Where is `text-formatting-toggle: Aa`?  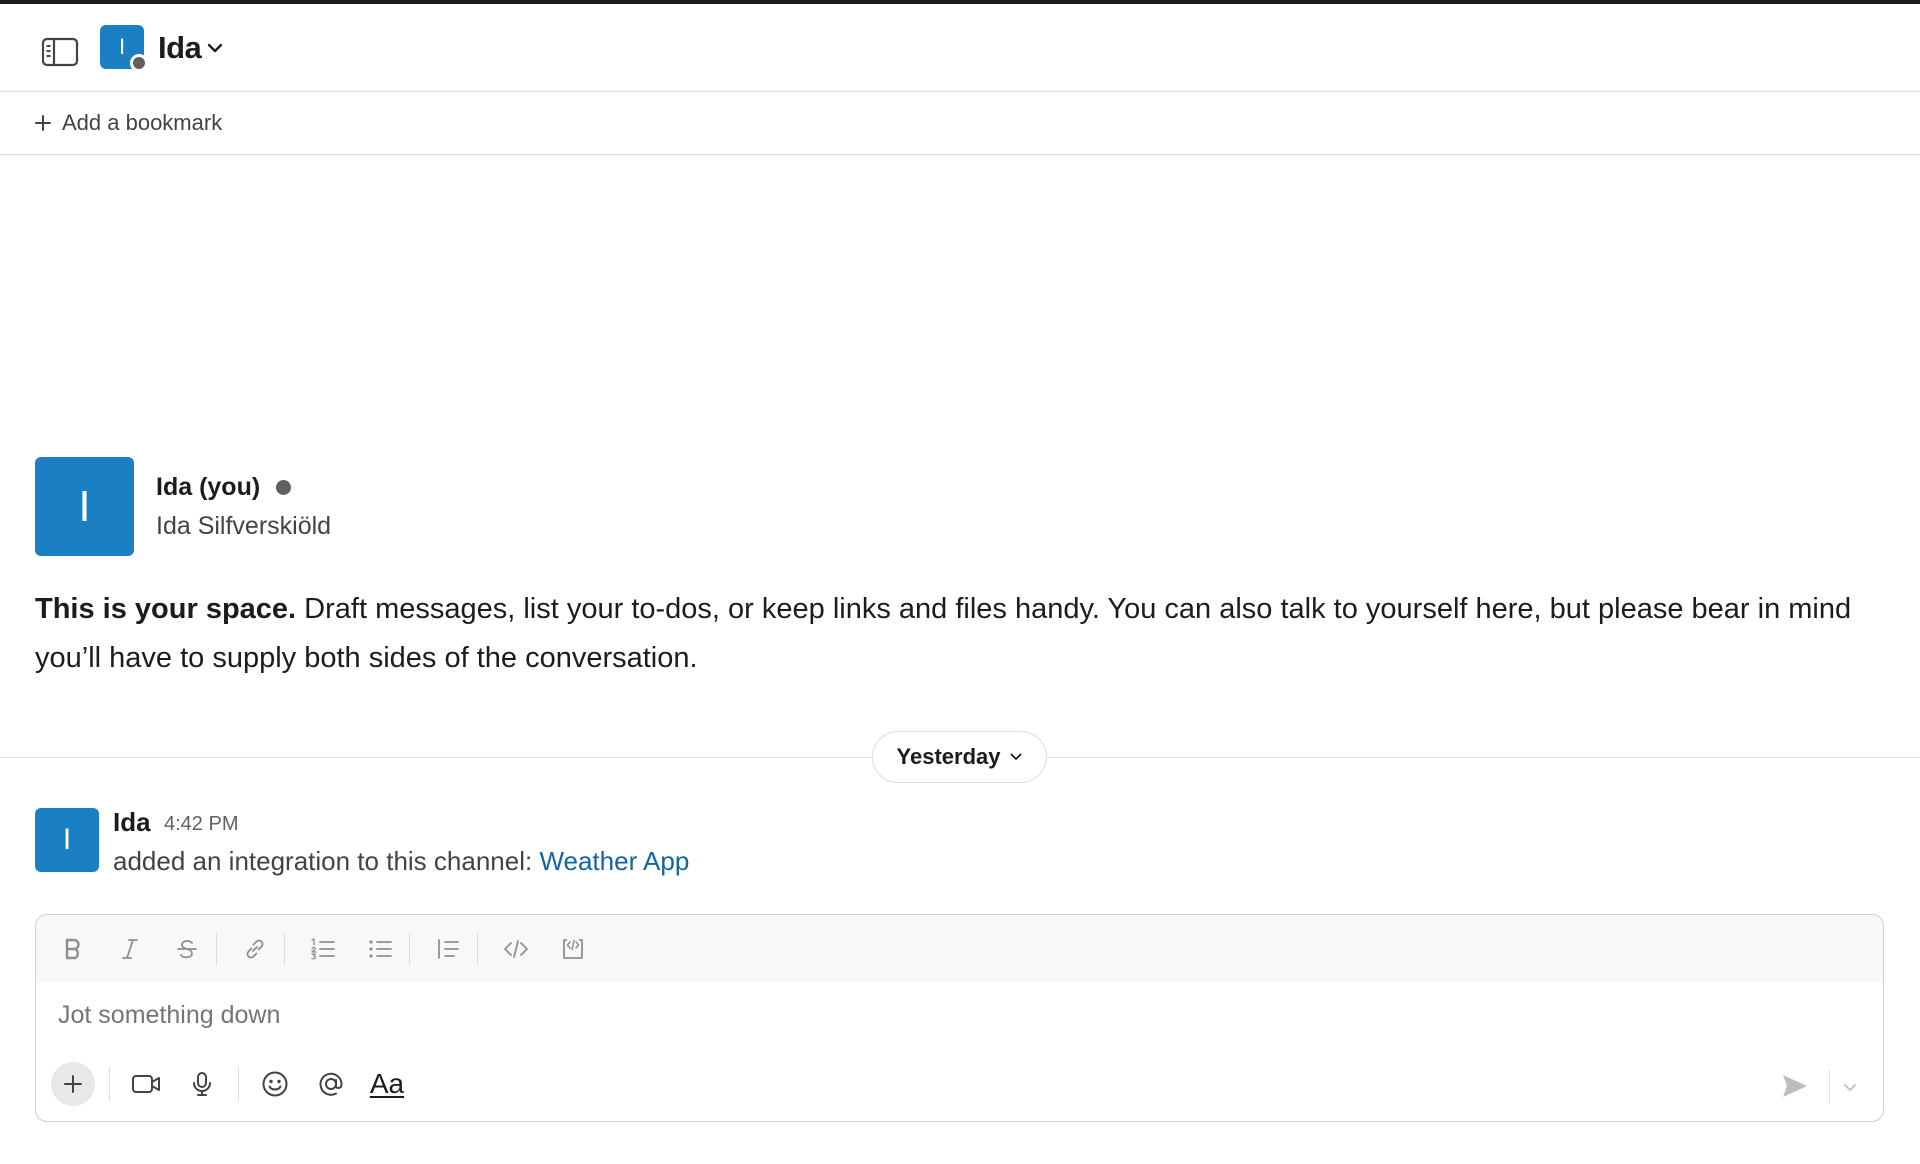 text-formatting-toggle: Aa is located at coordinates (387, 1084).